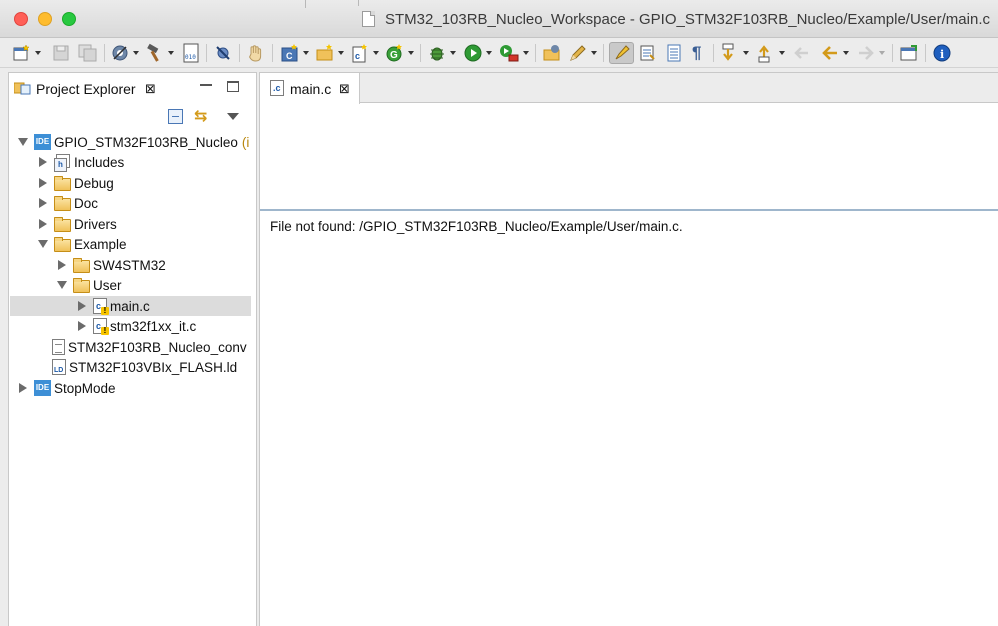 This screenshot has width=998, height=626. What do you see at coordinates (130, 142) in the screenshot?
I see `tree-item-gpio-project: IDE GPIO_STM32F103RB_Nucleo (i` at bounding box center [130, 142].